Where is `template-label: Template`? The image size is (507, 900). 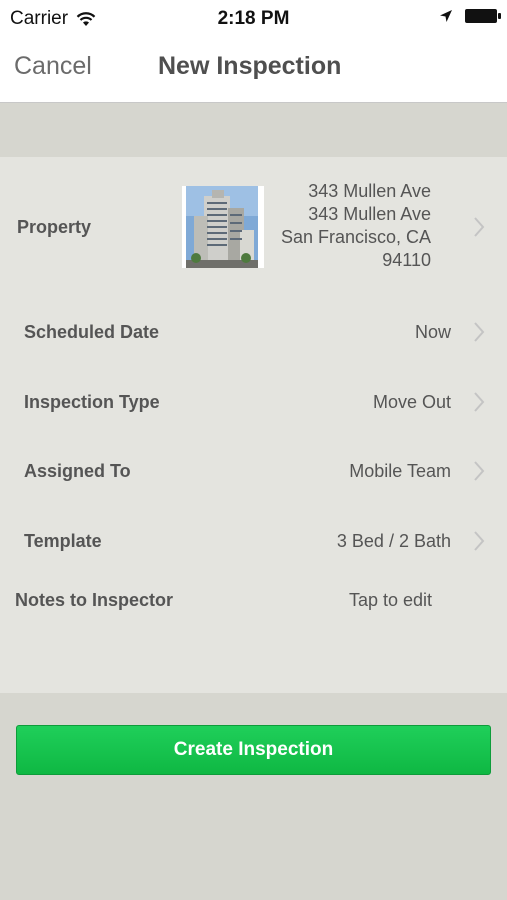 template-label: Template is located at coordinates (63, 541).